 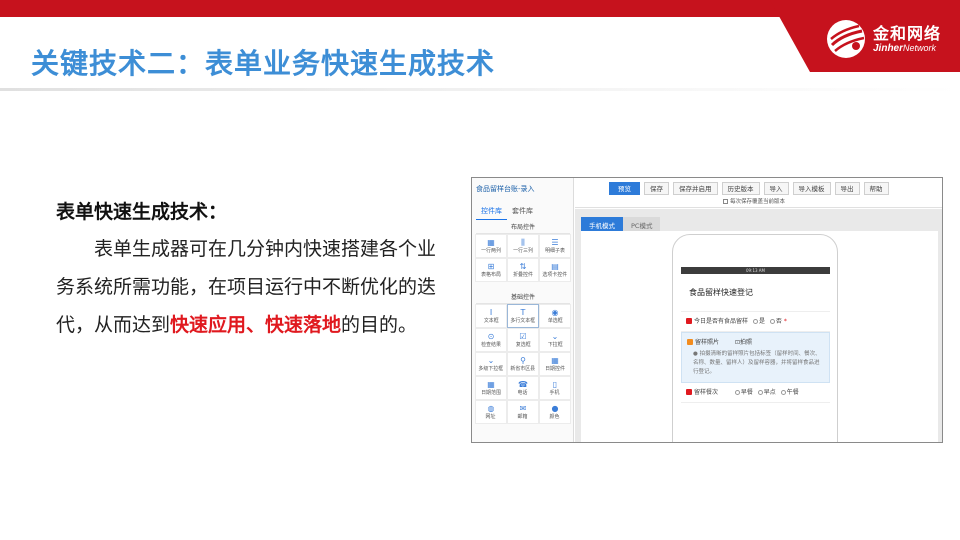 I want to click on jinher-logo-icon, so click(x=846, y=39).